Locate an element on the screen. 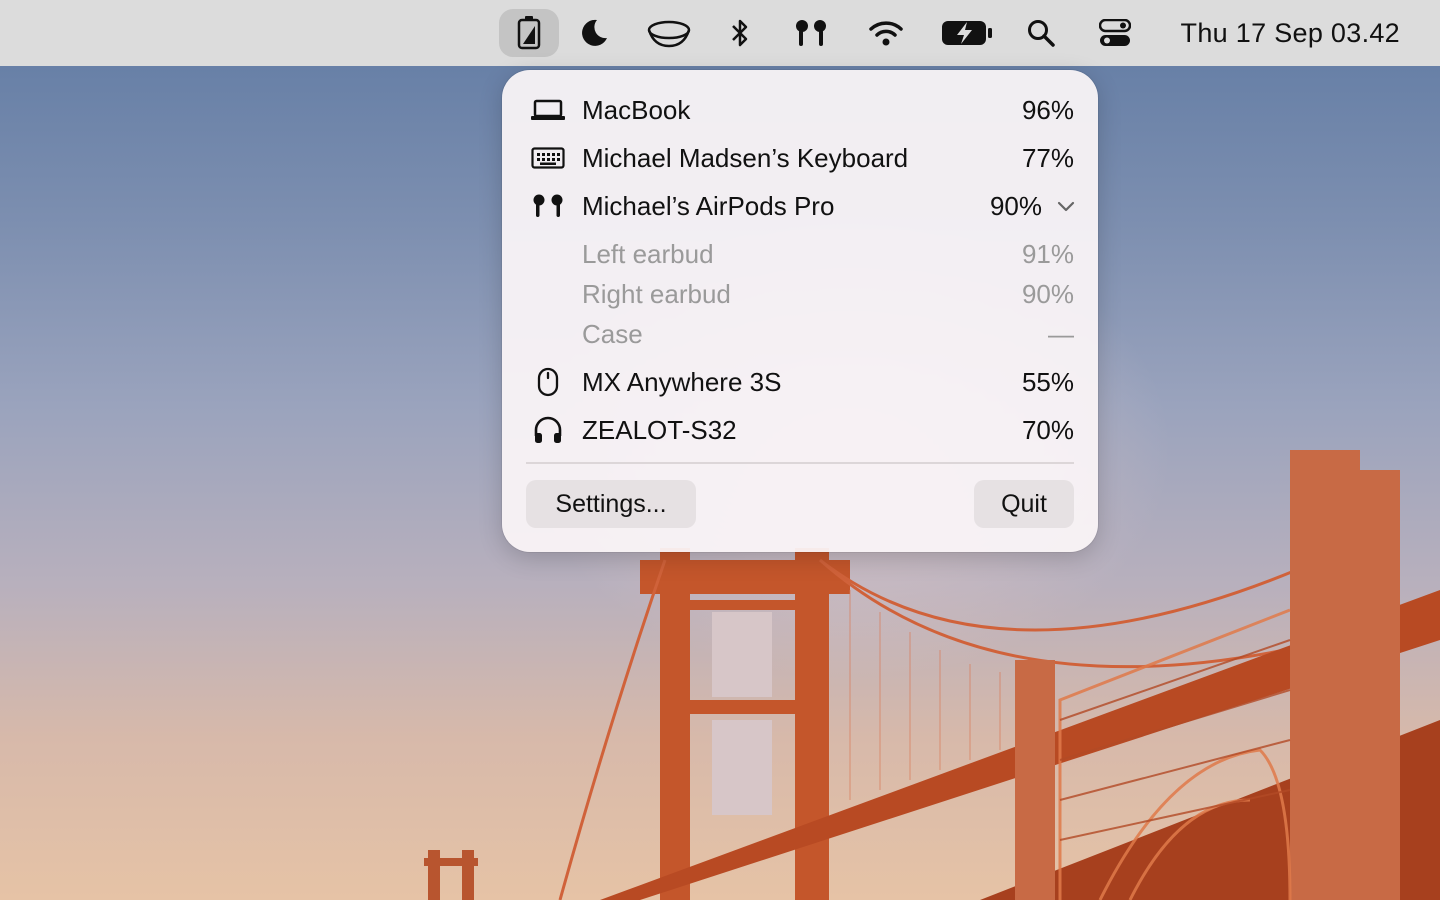  device-percent: 55% is located at coordinates (1047, 381).